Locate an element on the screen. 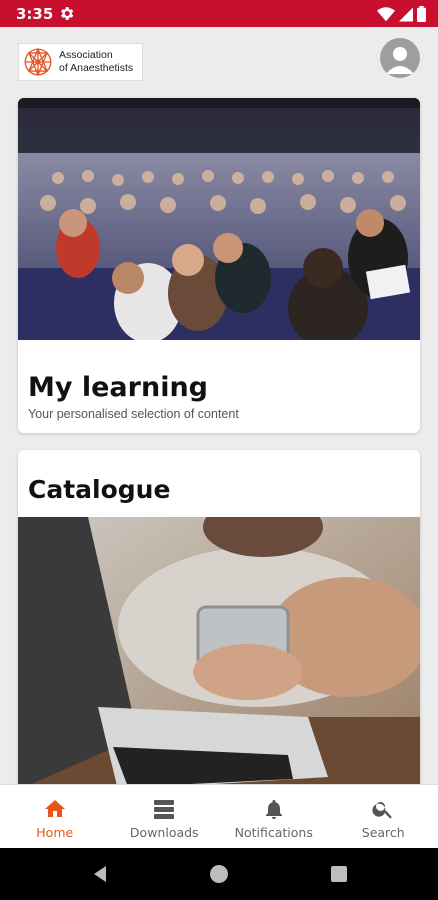 The image size is (438, 900). logo-text: Association of Anaesthetists is located at coordinates (96, 62).